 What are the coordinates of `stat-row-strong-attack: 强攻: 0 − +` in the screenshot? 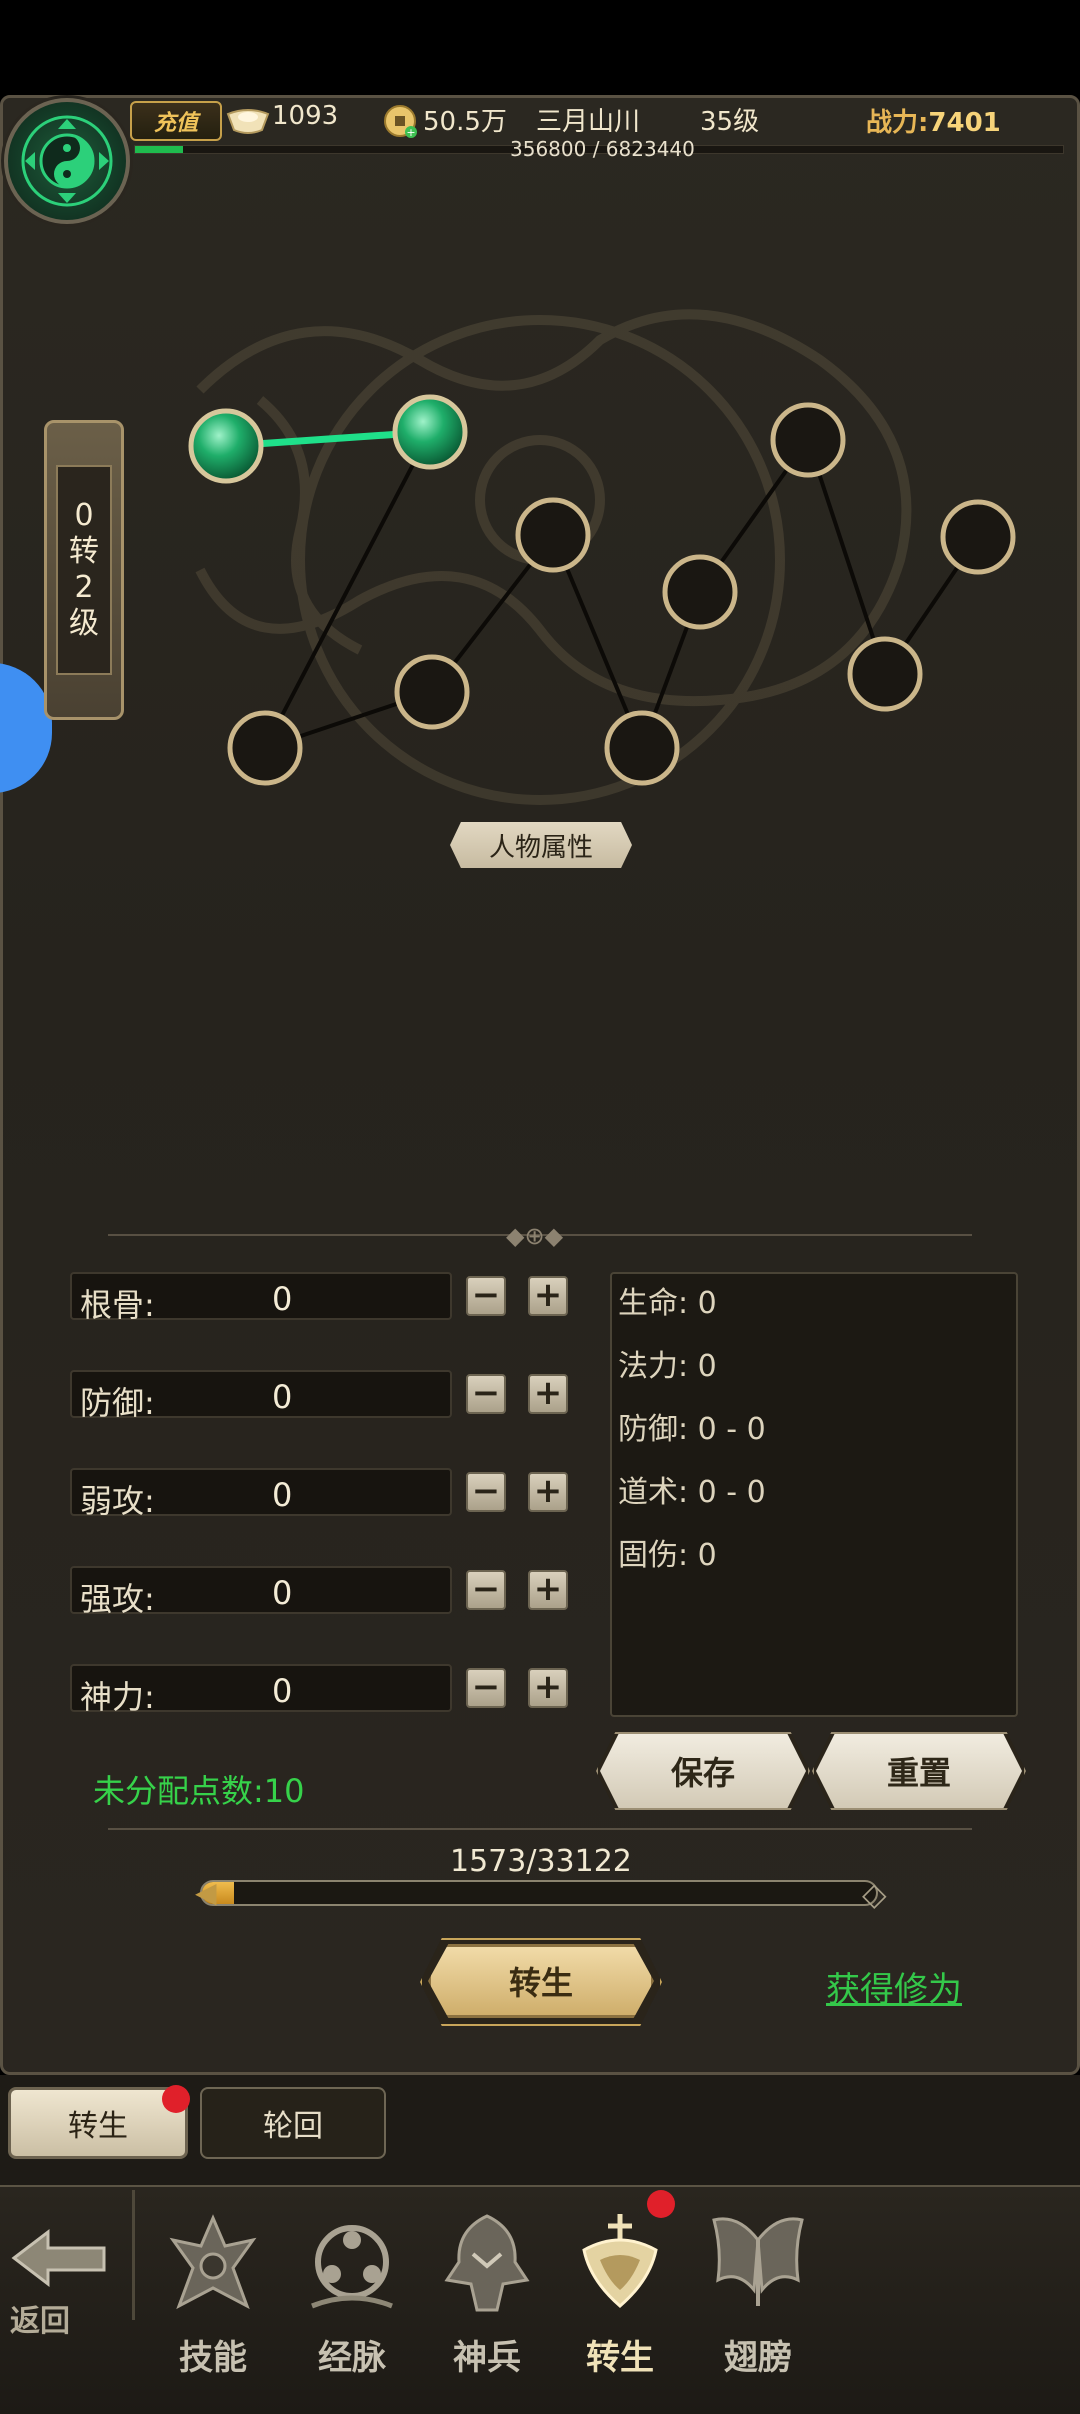 It's located at (324, 1592).